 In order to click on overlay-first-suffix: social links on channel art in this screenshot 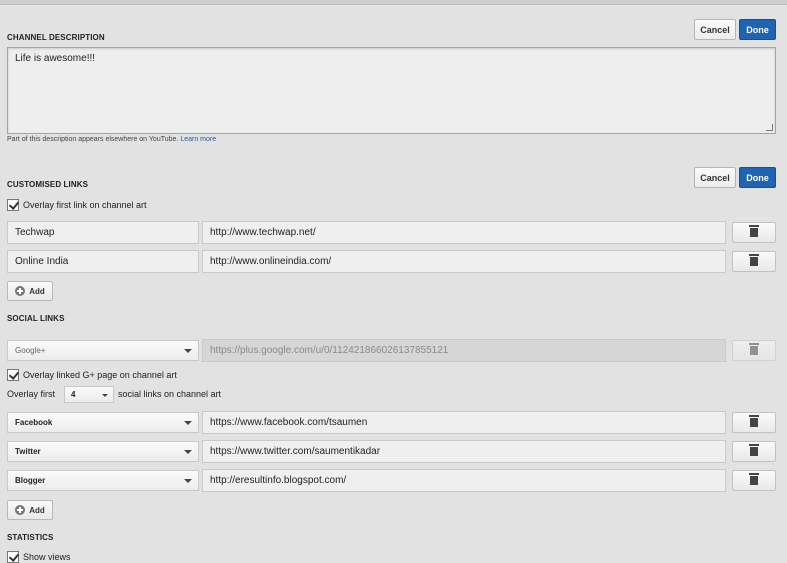, I will do `click(170, 394)`.